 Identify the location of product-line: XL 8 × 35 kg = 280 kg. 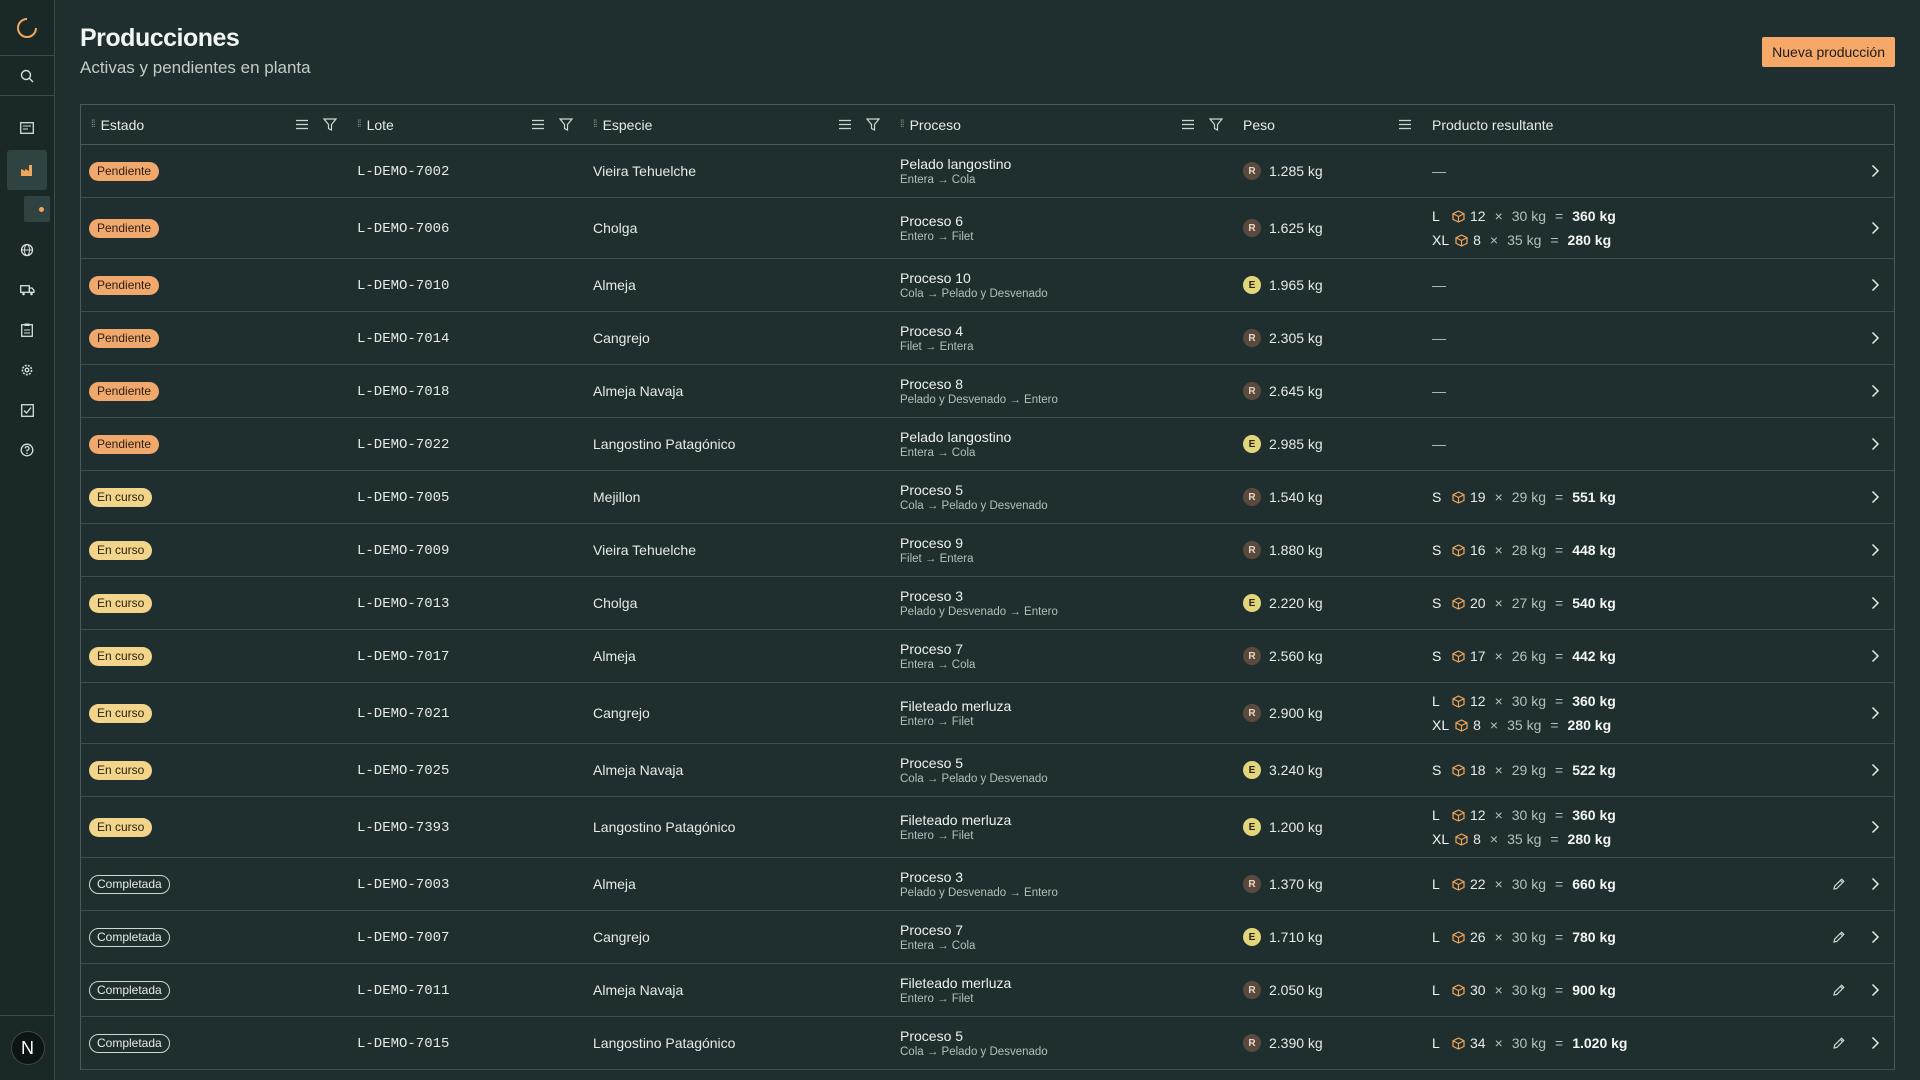
(1663, 725).